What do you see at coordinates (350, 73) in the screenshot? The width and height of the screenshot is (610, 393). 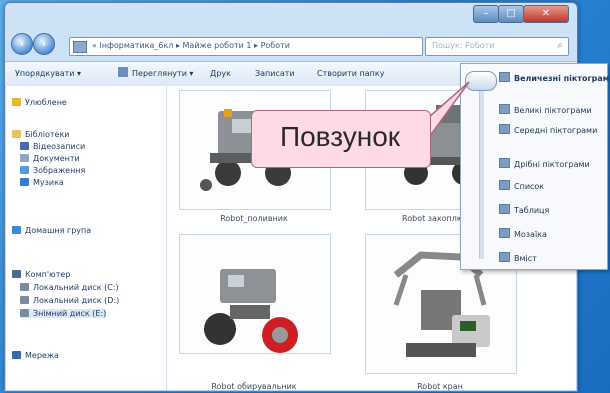 I see `new-folder-button: Створити папку` at bounding box center [350, 73].